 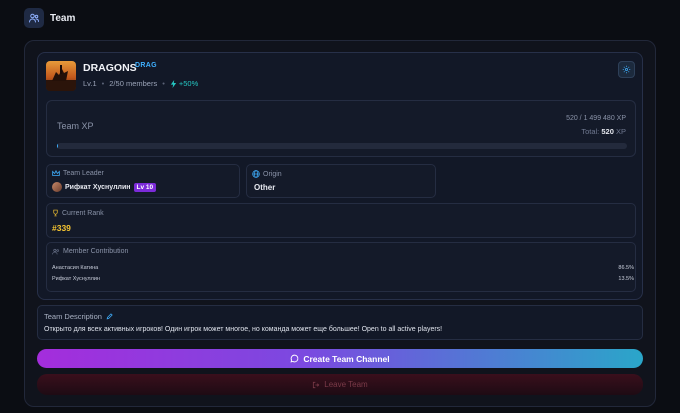 I want to click on chat-icon, so click(x=294, y=358).